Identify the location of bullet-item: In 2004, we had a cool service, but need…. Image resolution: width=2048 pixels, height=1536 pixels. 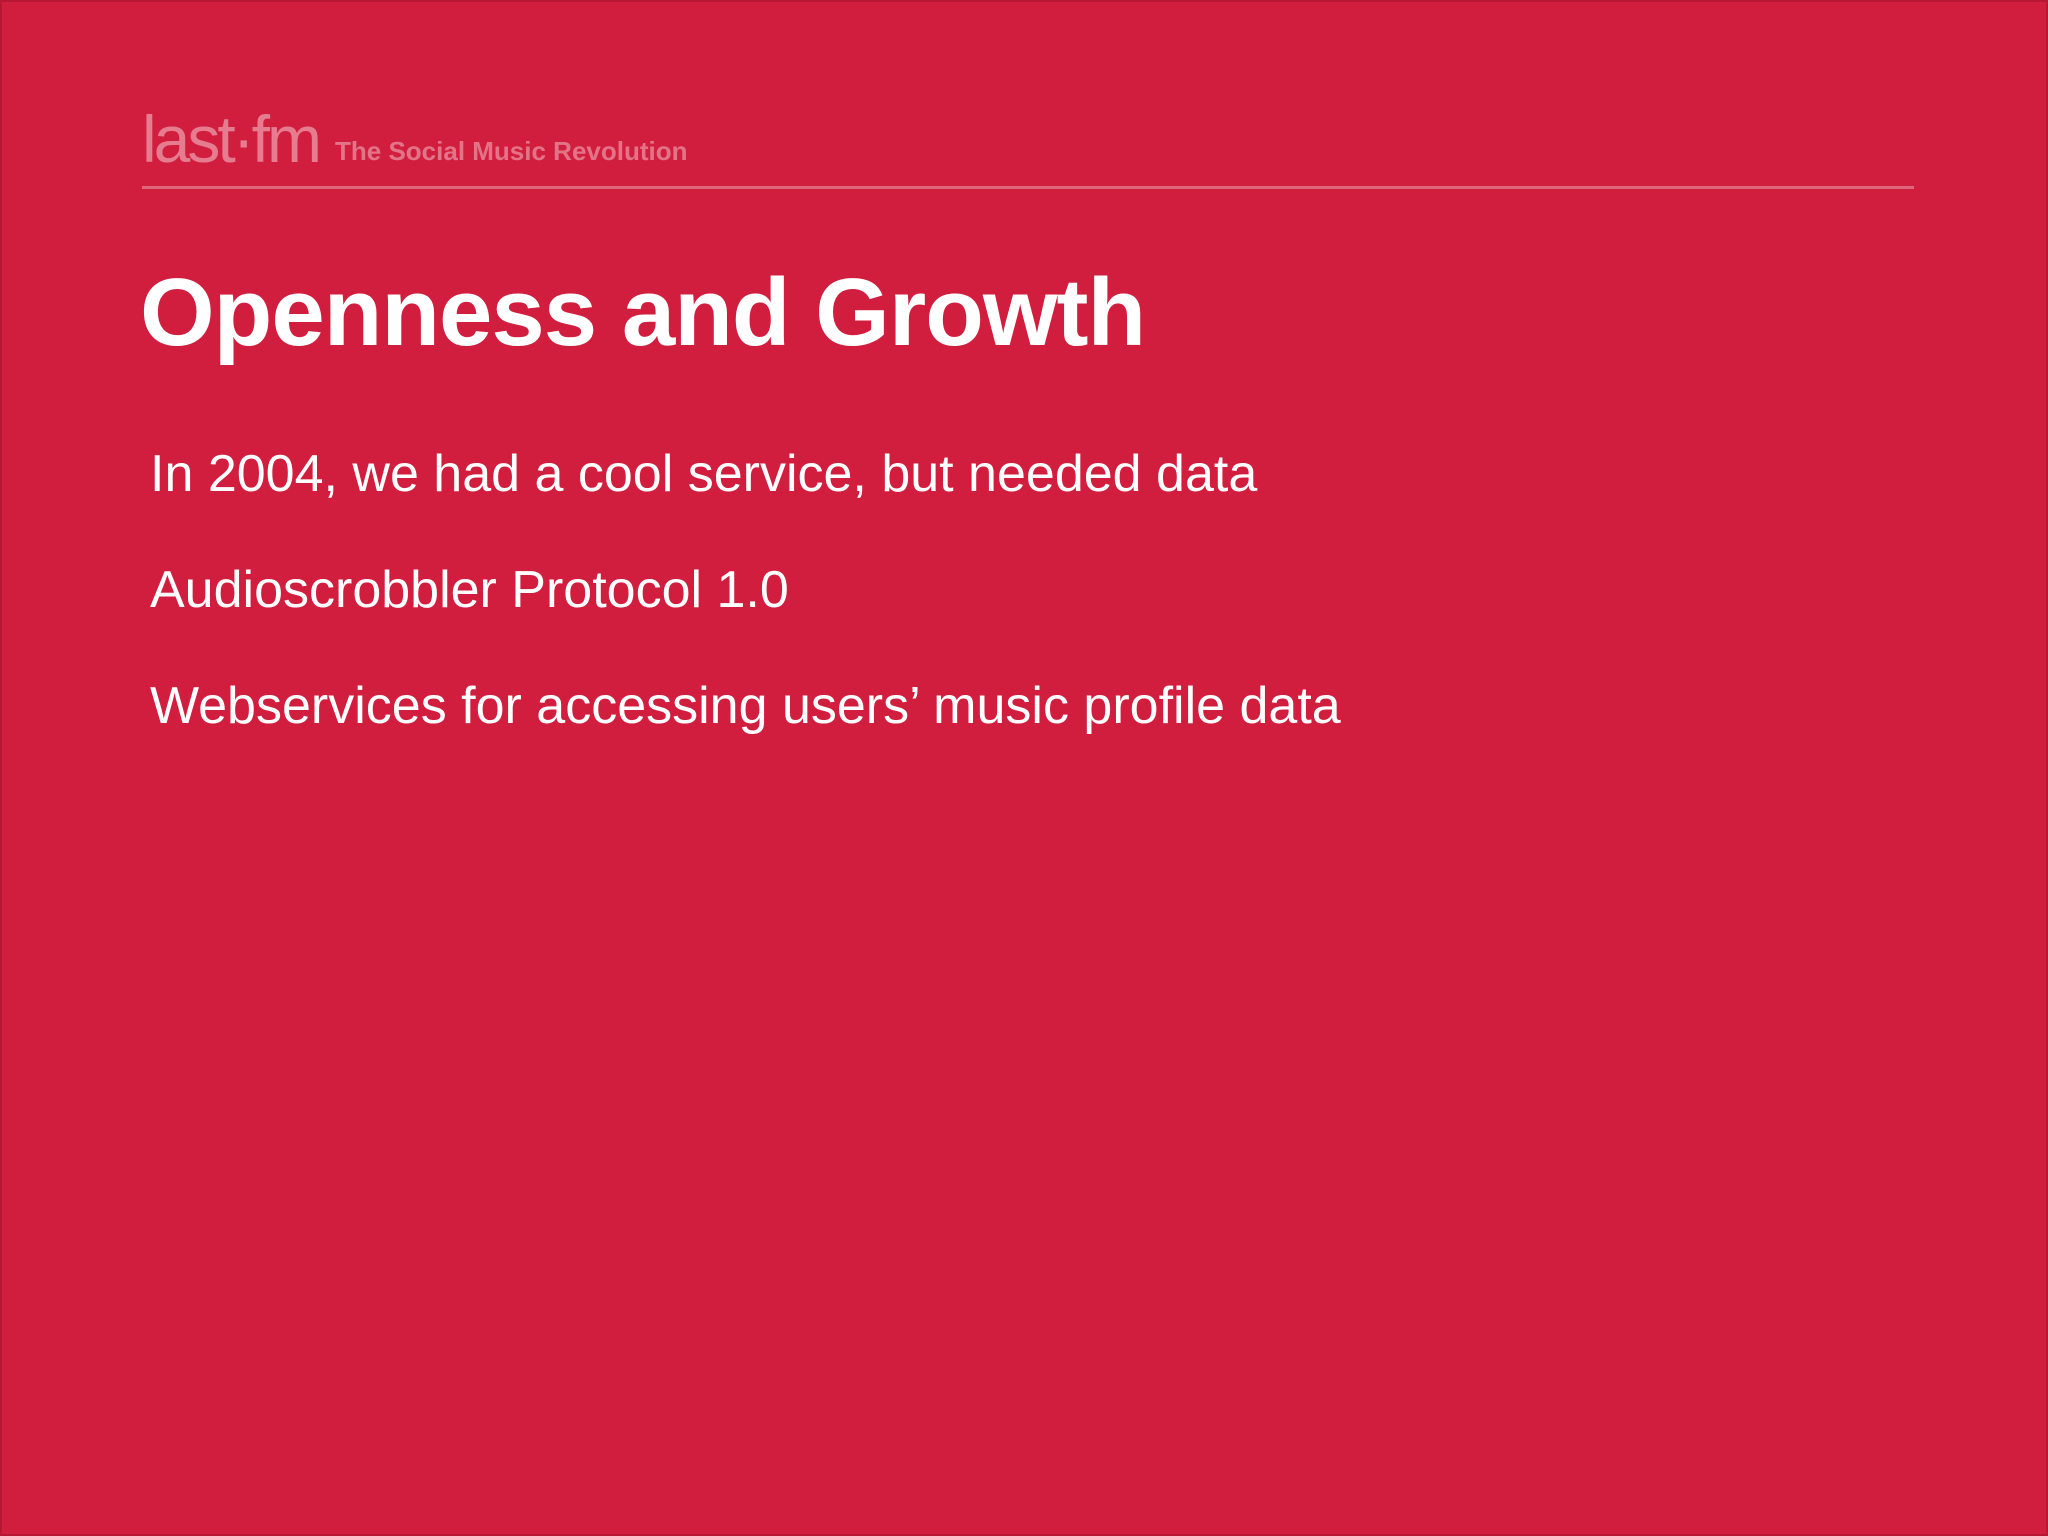
(704, 474).